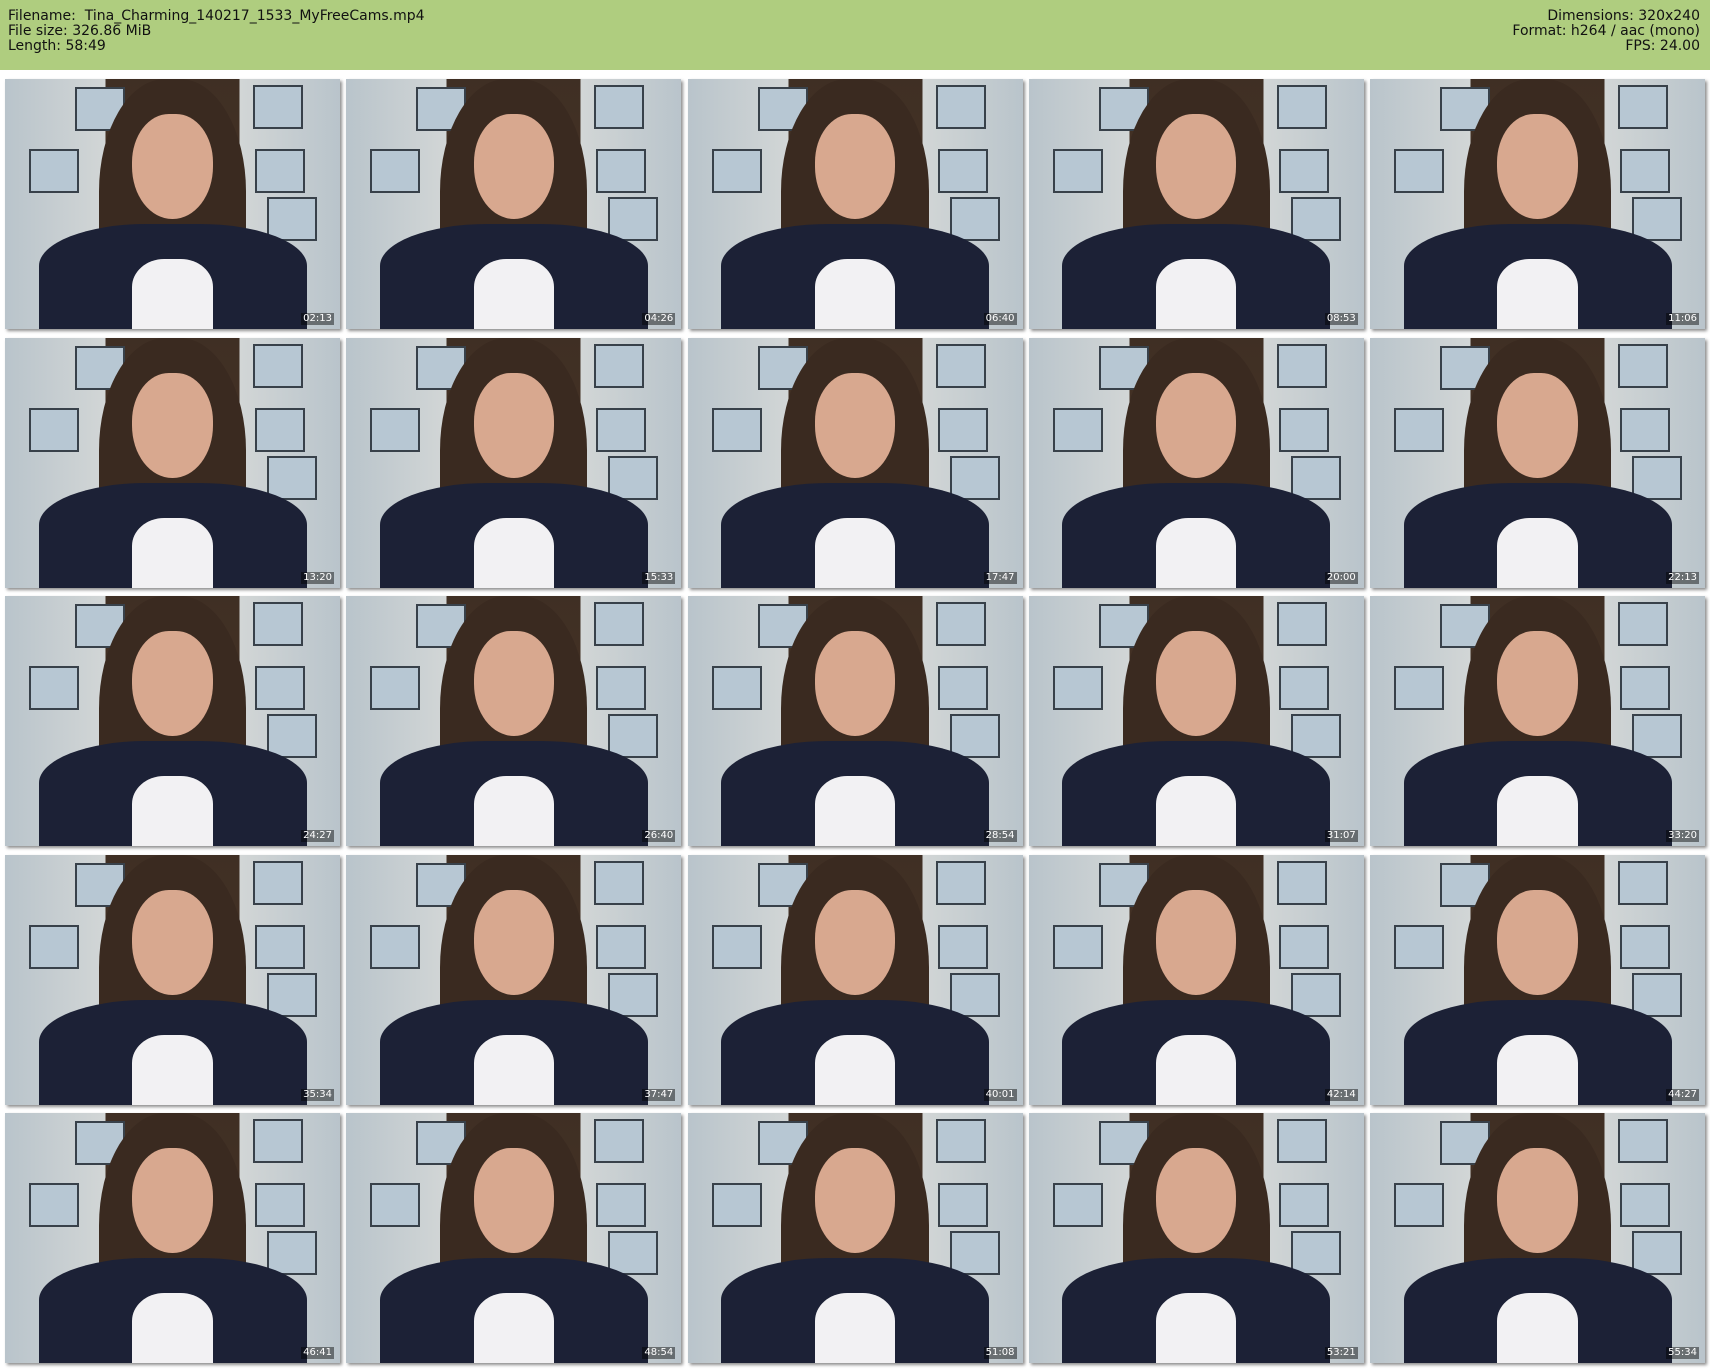 This screenshot has width=1710, height=1370. I want to click on thumbnail-frame: 33:20, so click(1537, 721).